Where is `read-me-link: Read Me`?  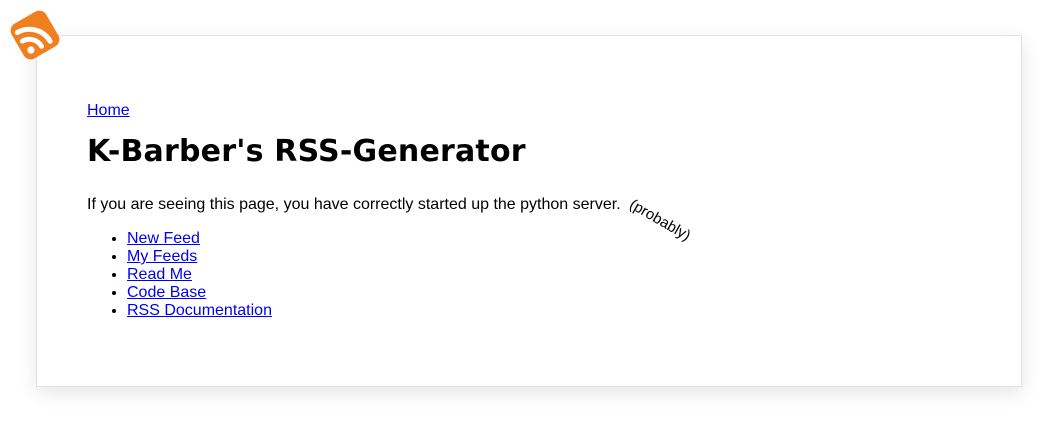 read-me-link: Read Me is located at coordinates (159, 274).